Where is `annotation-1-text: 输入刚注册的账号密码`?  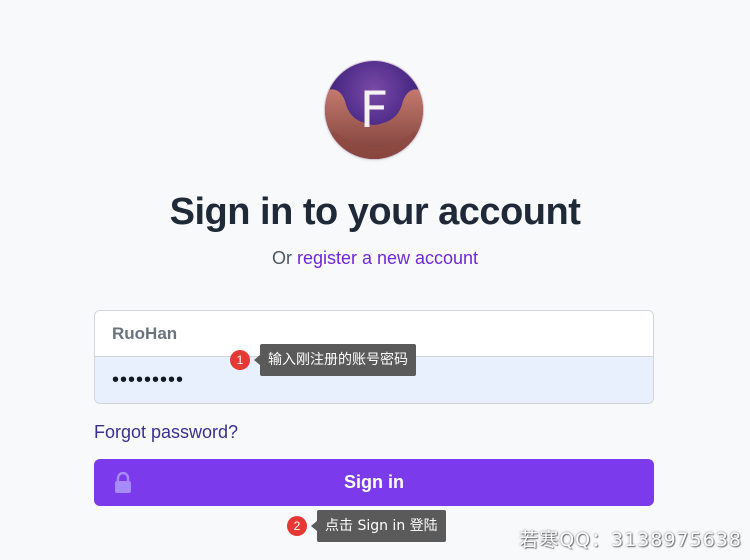 annotation-1-text: 输入刚注册的账号密码 is located at coordinates (338, 360).